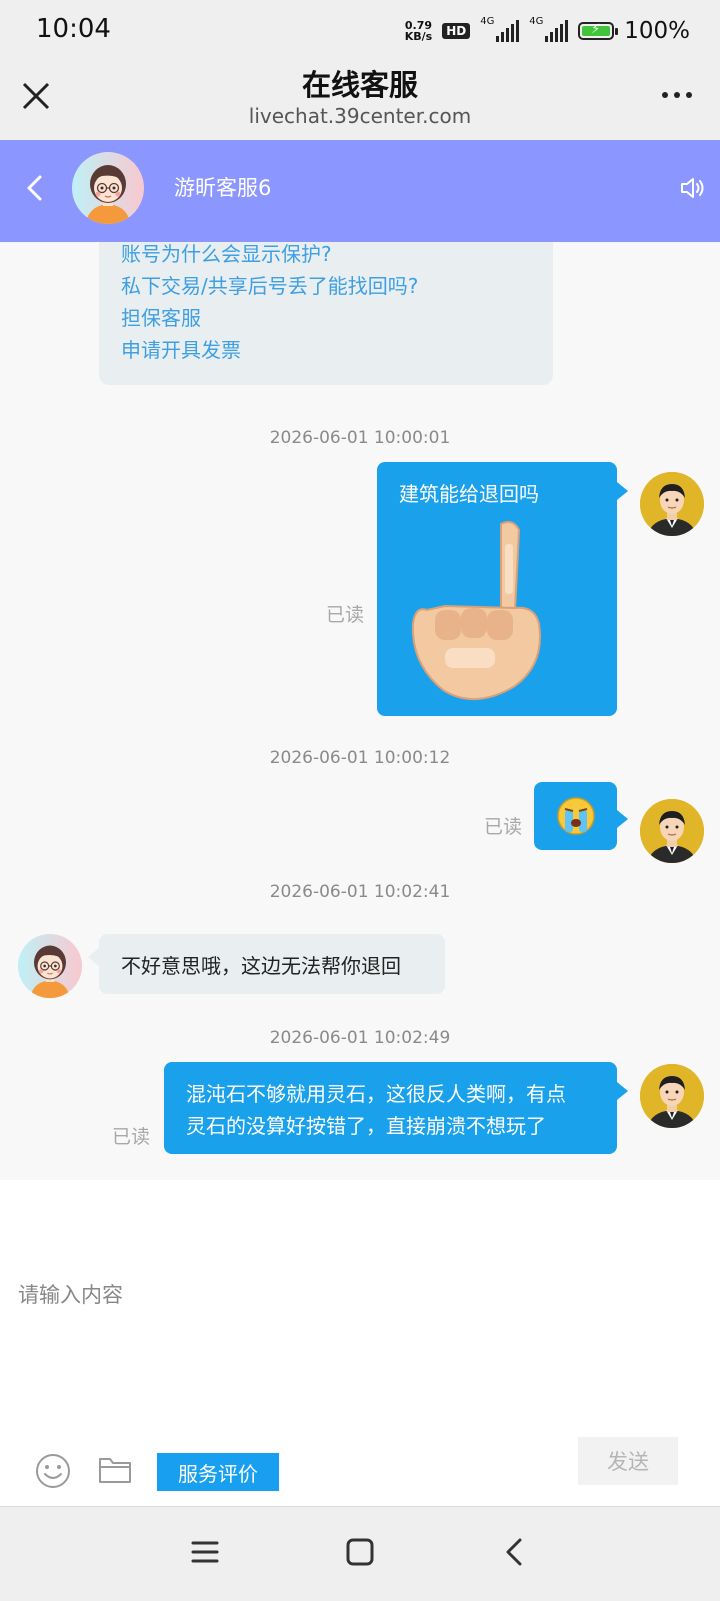  Describe the element at coordinates (226, 254) in the screenshot. I see `faq-link: 账号为什么会显示保护?` at that location.